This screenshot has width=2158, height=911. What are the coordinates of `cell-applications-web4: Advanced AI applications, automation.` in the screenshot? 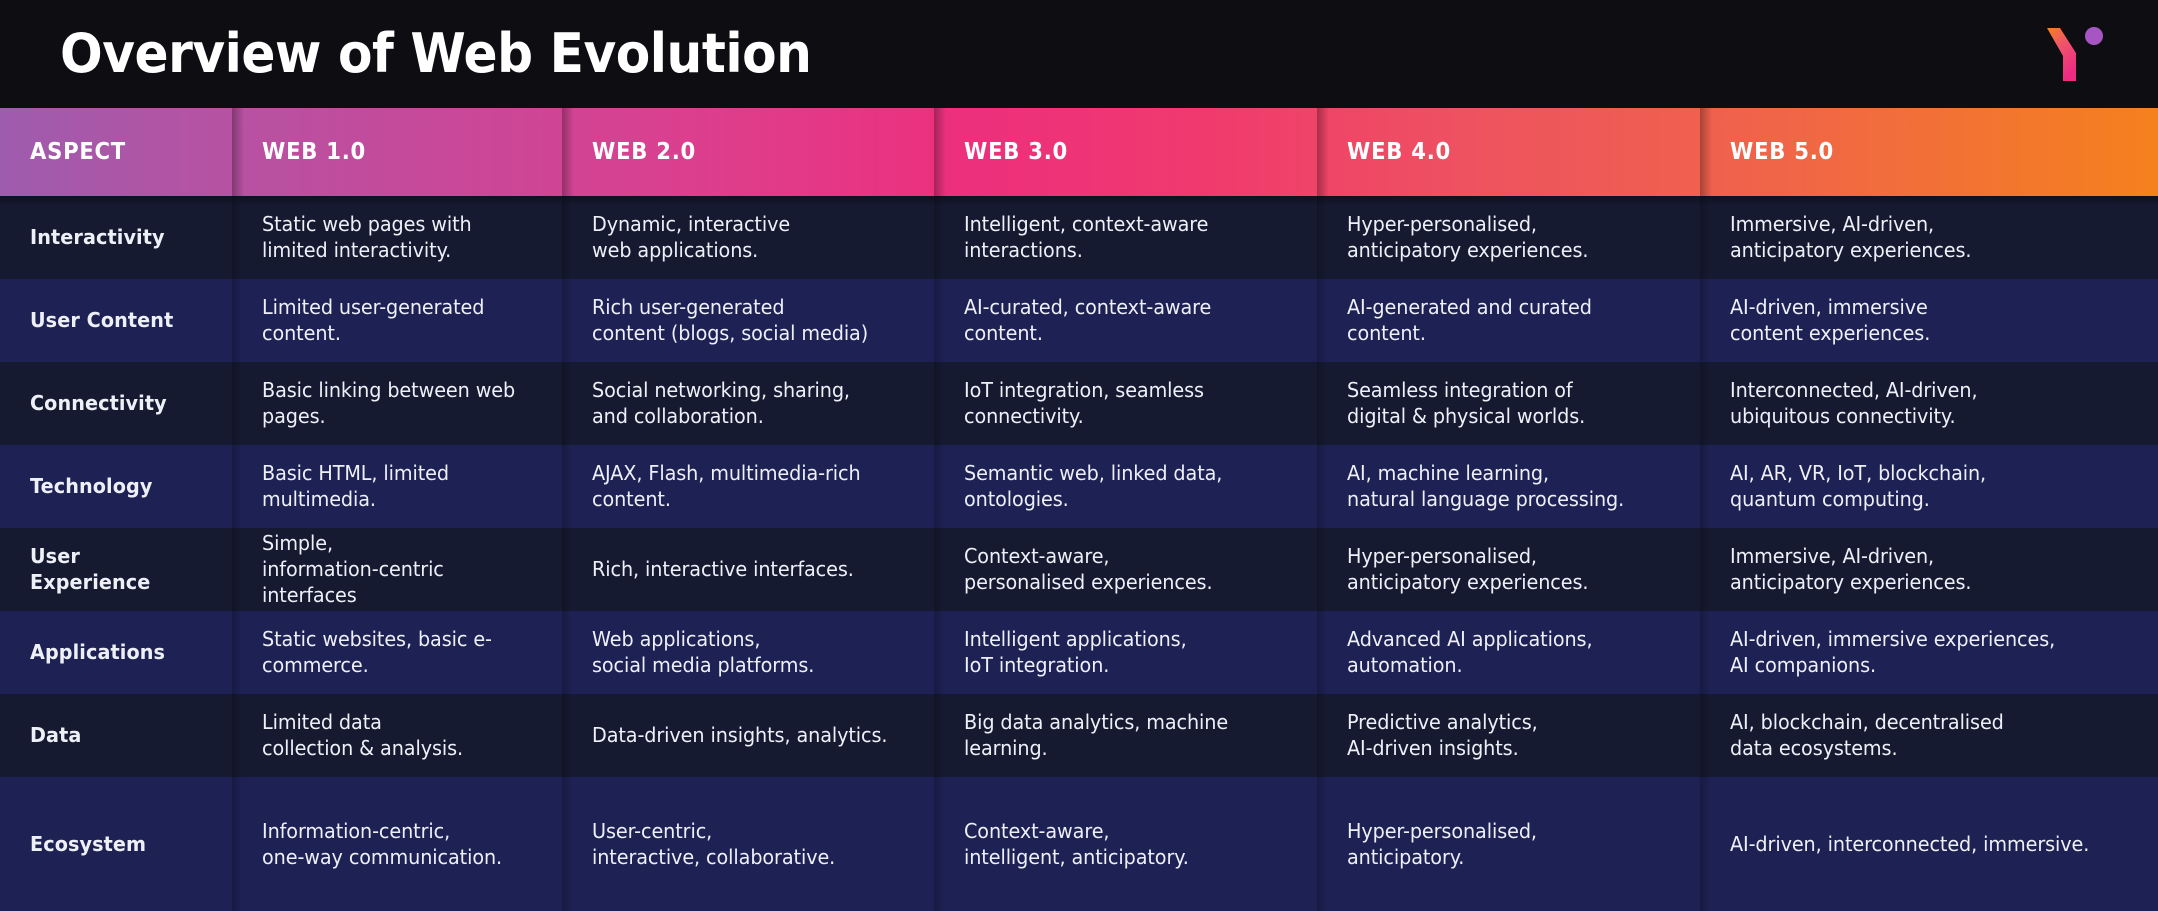 It's located at (1508, 652).